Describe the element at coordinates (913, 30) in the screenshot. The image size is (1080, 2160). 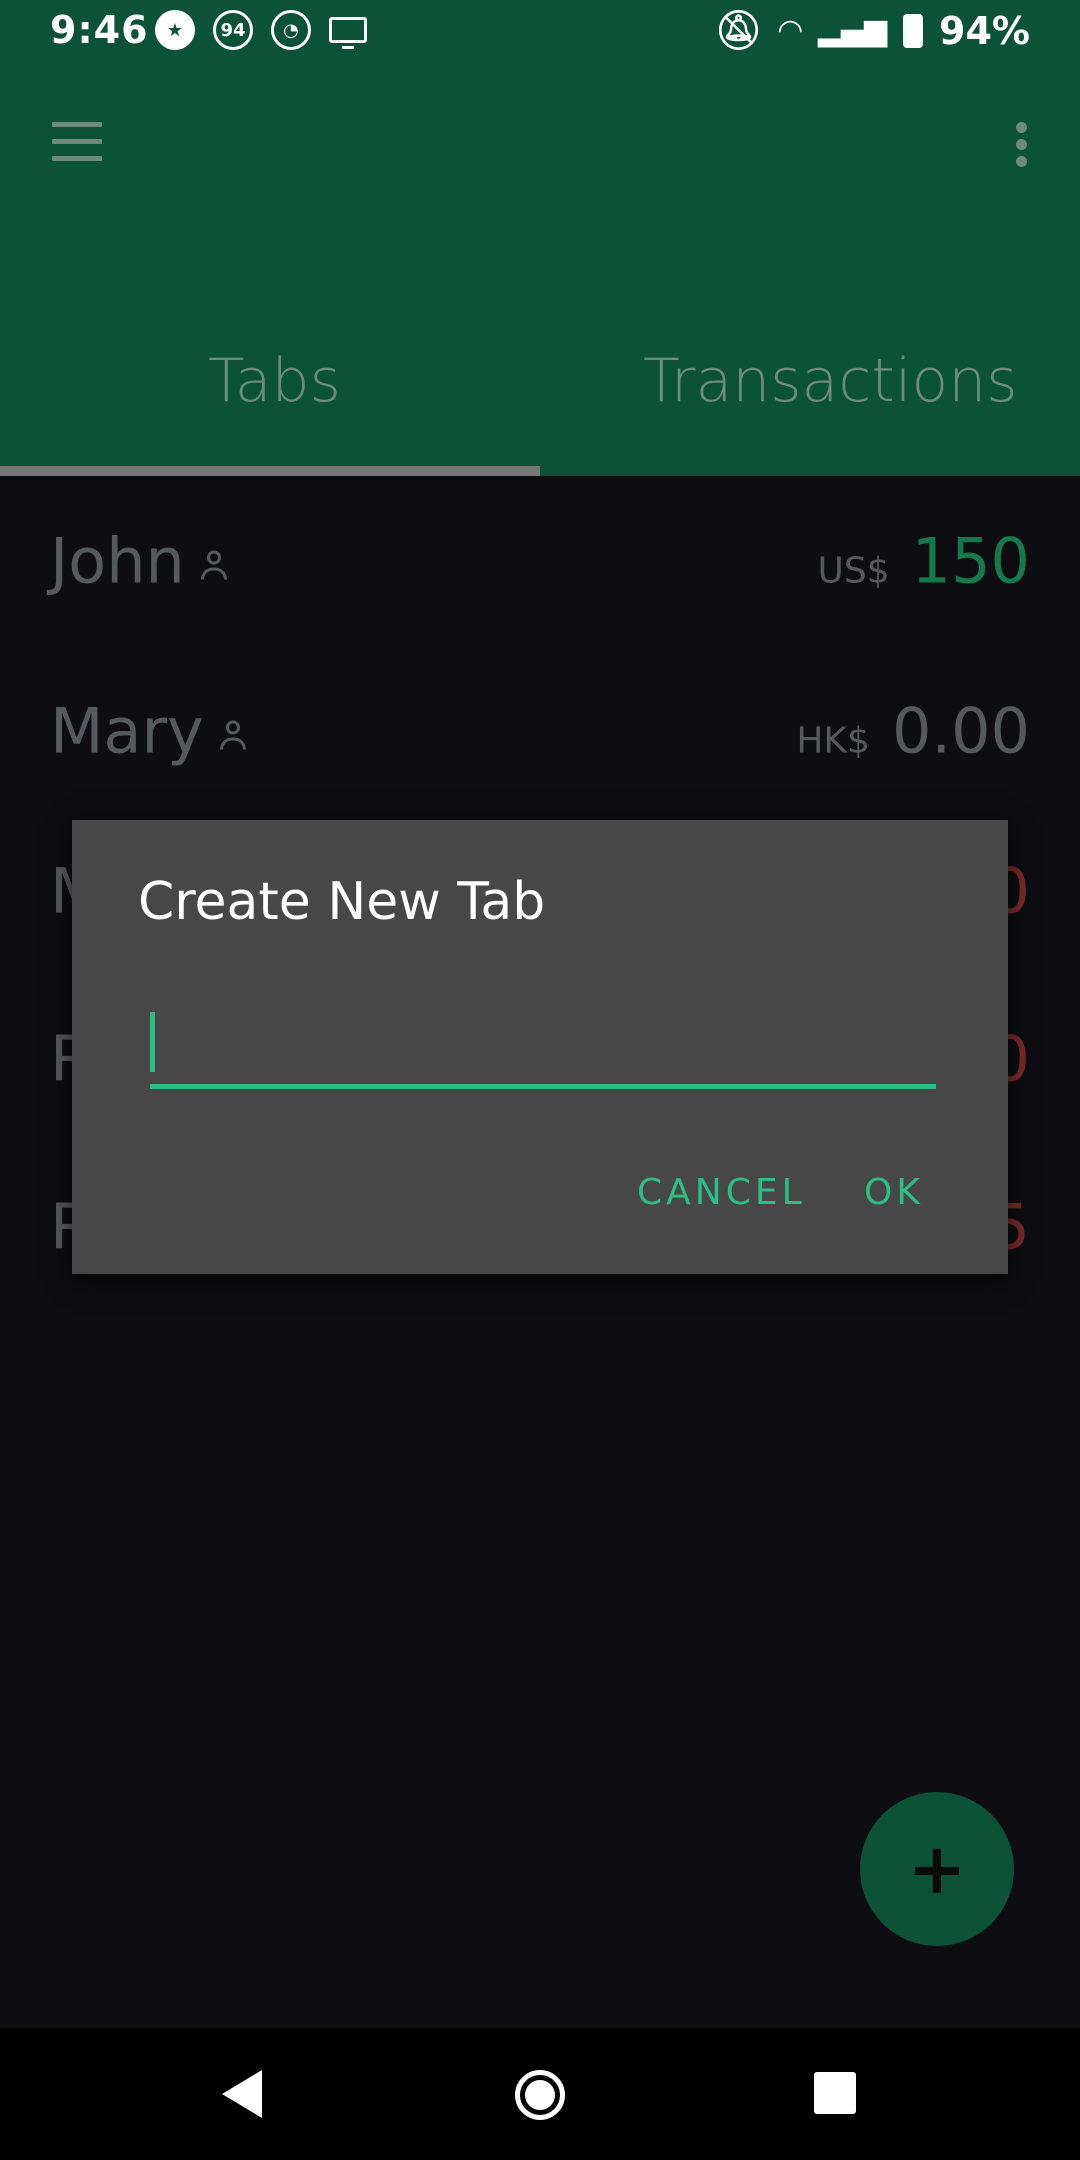
I see `battery-charging-icon` at that location.